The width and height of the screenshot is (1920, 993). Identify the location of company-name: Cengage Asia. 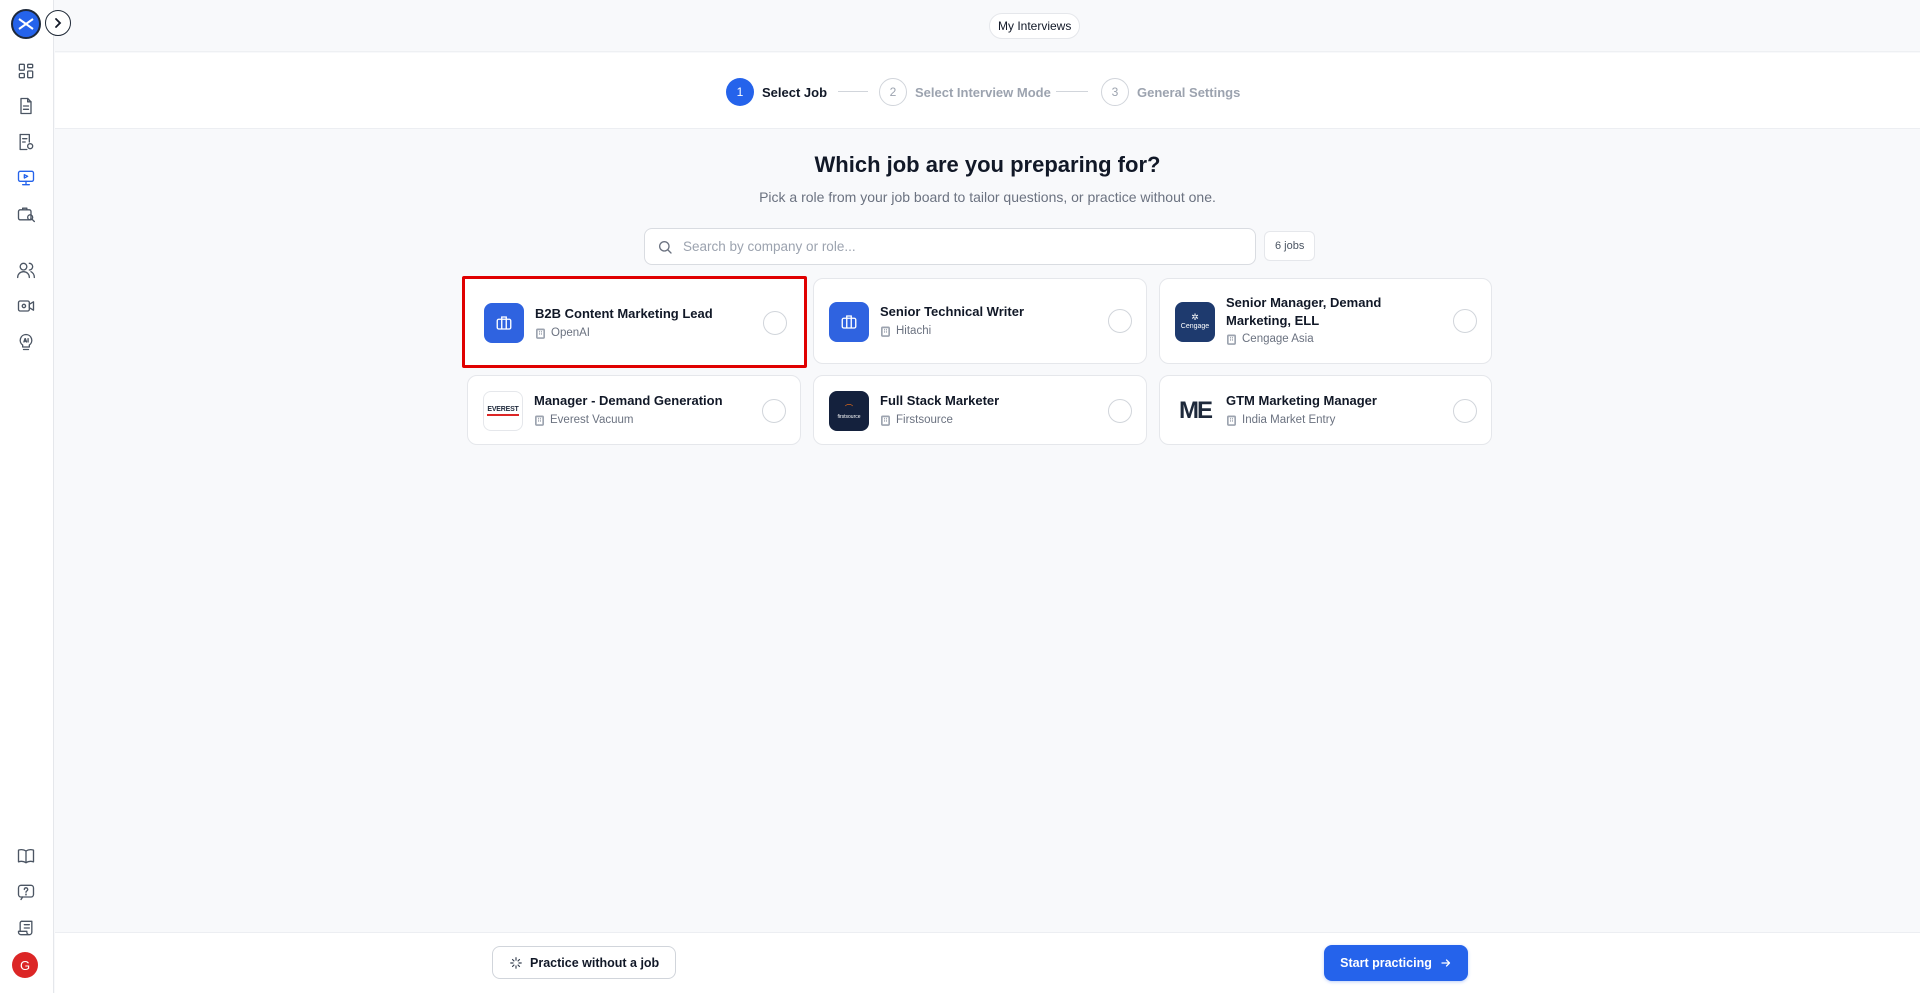
(1278, 339).